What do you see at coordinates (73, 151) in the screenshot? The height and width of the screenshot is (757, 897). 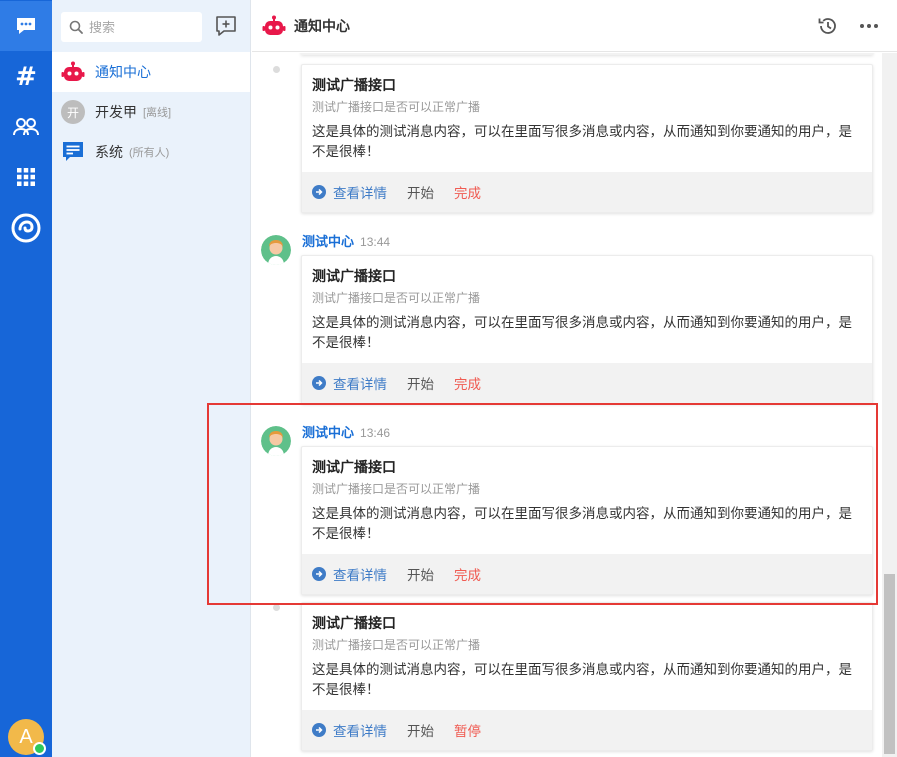 I see `system-message-icon` at bounding box center [73, 151].